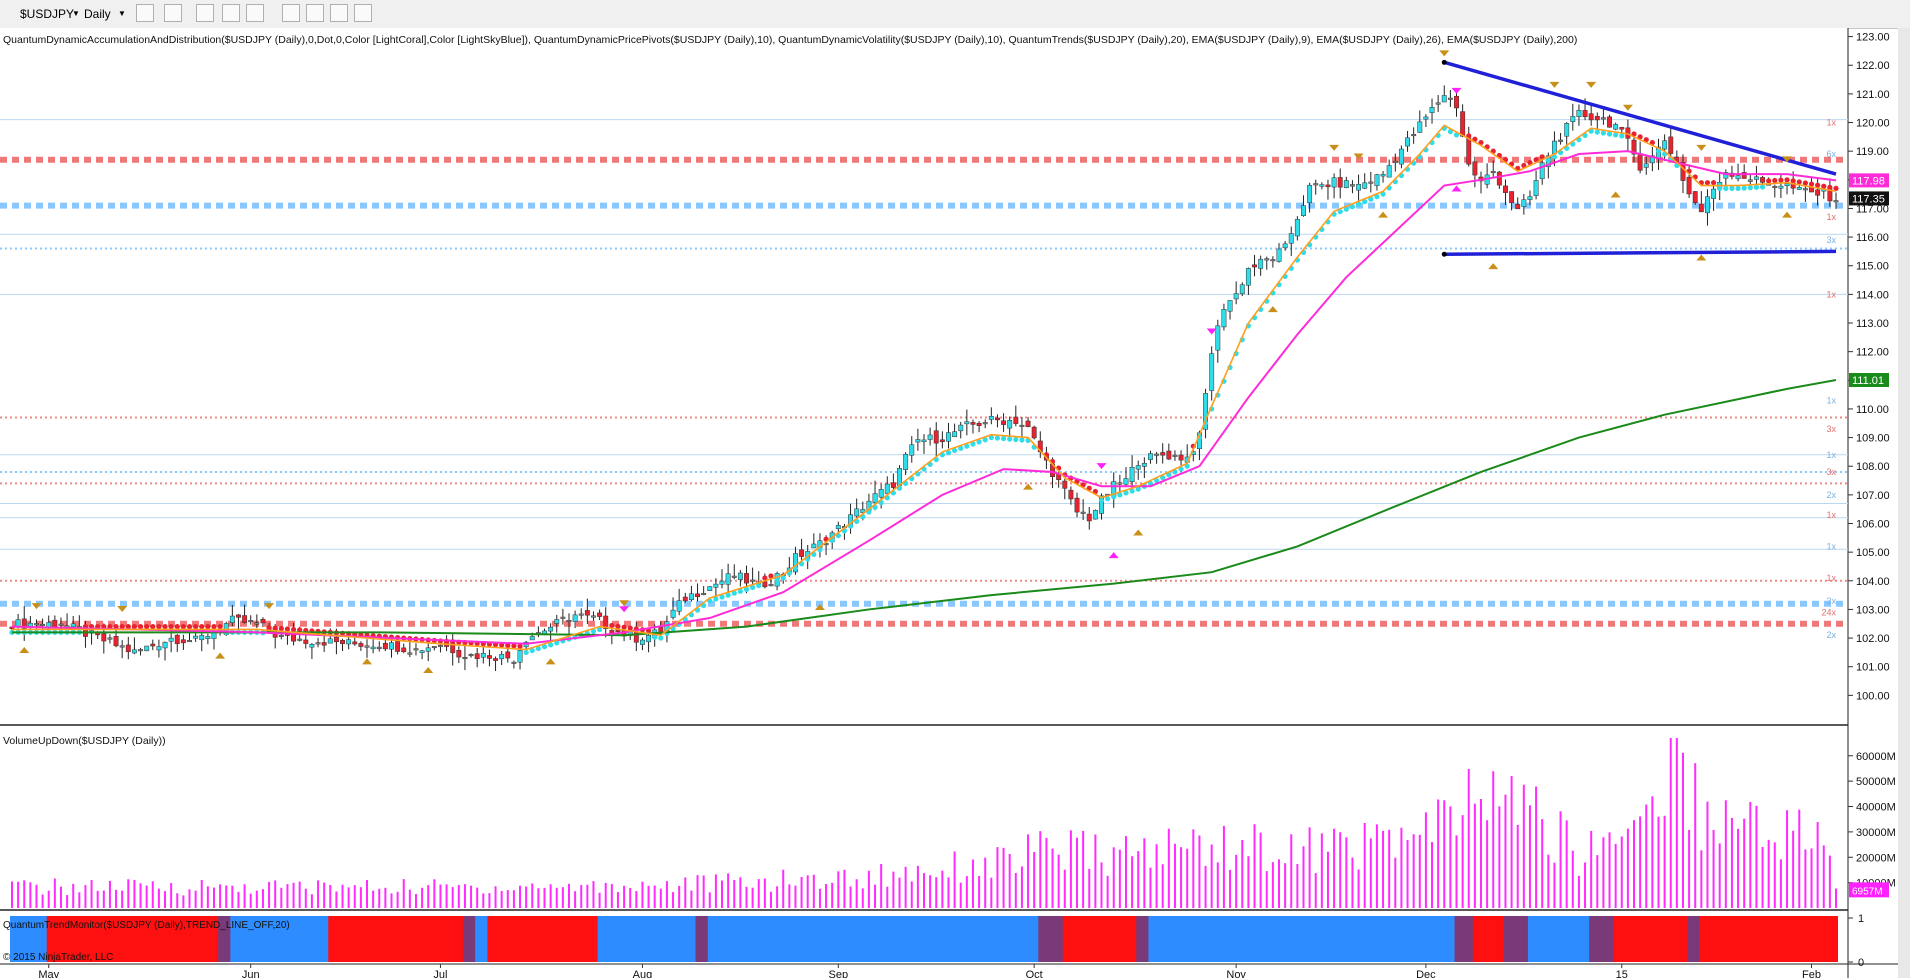 The width and height of the screenshot is (1910, 978). I want to click on level-count-label: 6x, so click(1831, 154).